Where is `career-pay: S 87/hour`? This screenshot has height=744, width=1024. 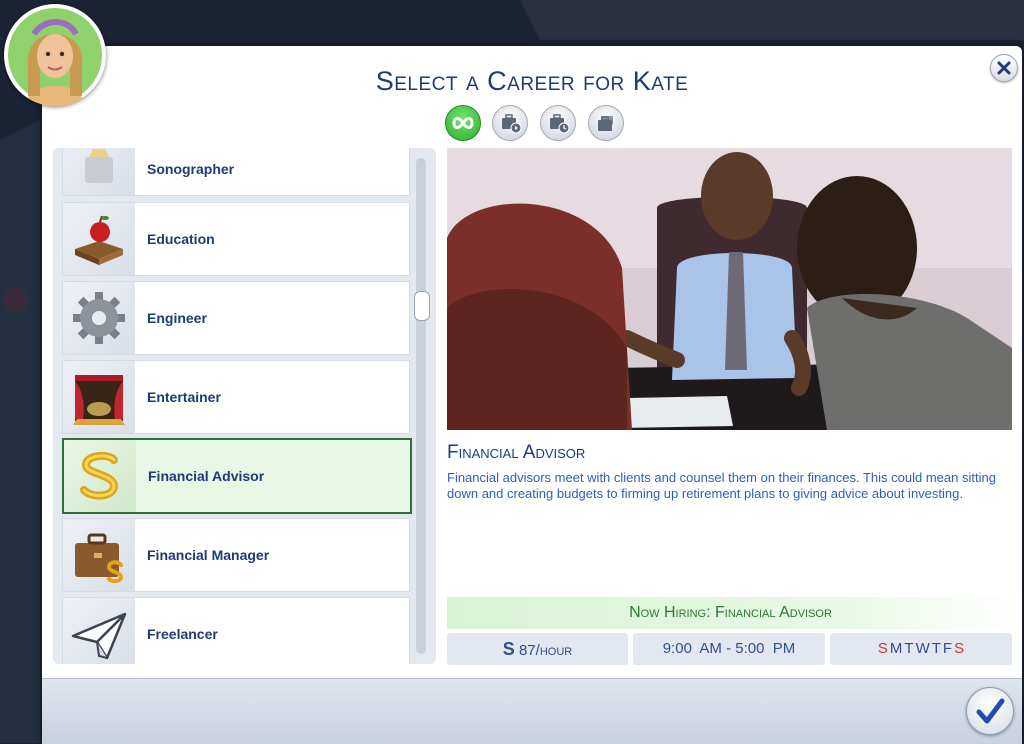 career-pay: S 87/hour is located at coordinates (537, 649).